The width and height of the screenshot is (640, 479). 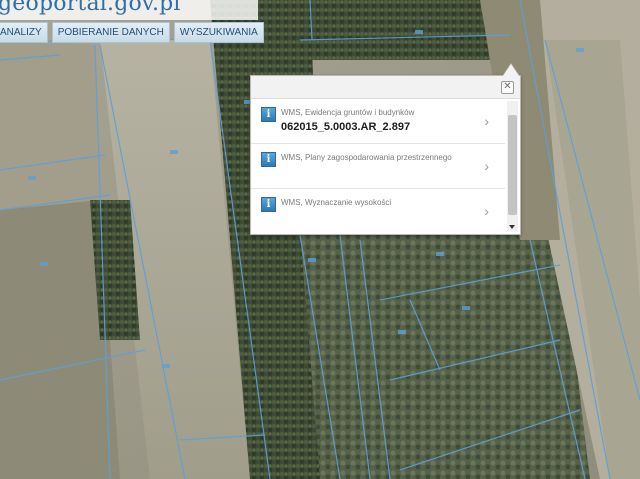 I want to click on row-title: WMS, Ewidencja gruntów i budynków, so click(x=348, y=112).